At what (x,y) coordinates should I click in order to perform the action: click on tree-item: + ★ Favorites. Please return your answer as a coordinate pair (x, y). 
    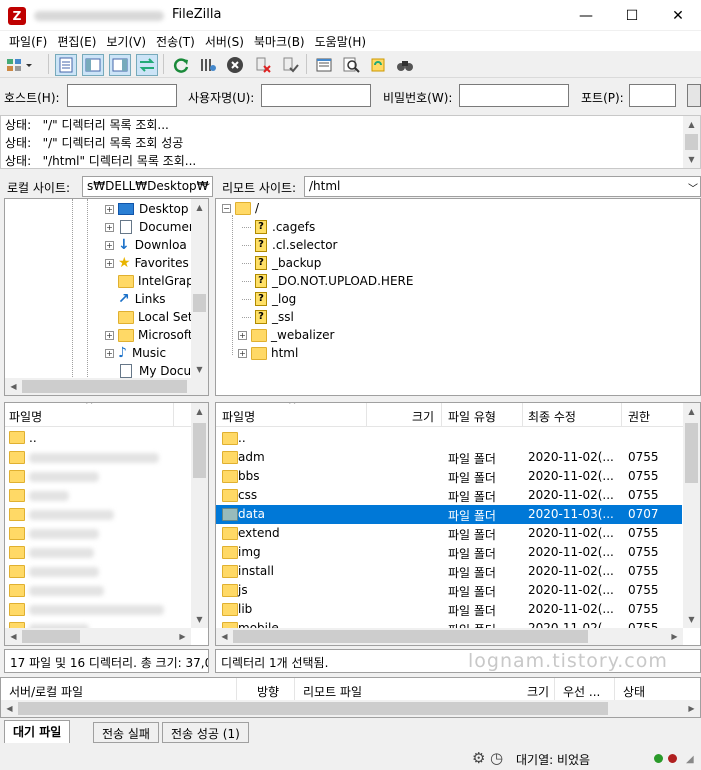
    Looking at the image, I should click on (147, 263).